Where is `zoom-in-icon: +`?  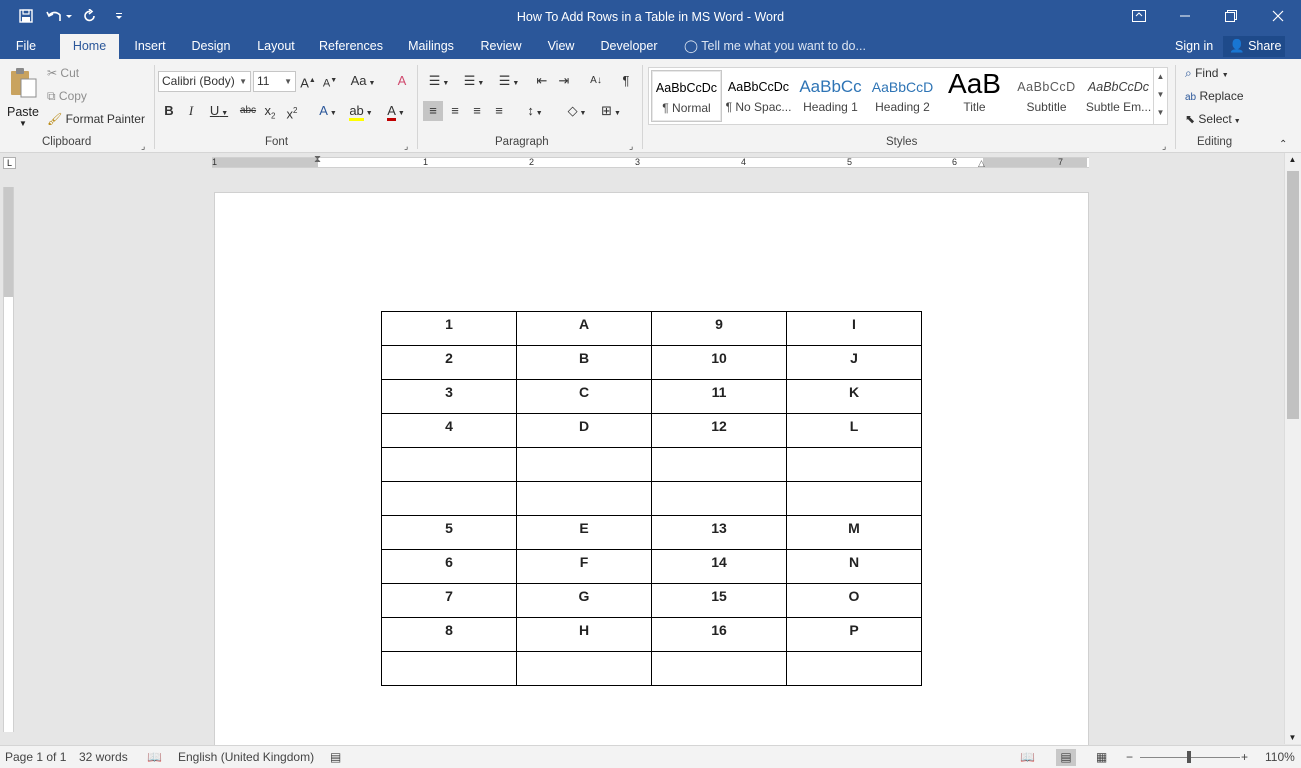
zoom-in-icon: + is located at coordinates (1244, 757).